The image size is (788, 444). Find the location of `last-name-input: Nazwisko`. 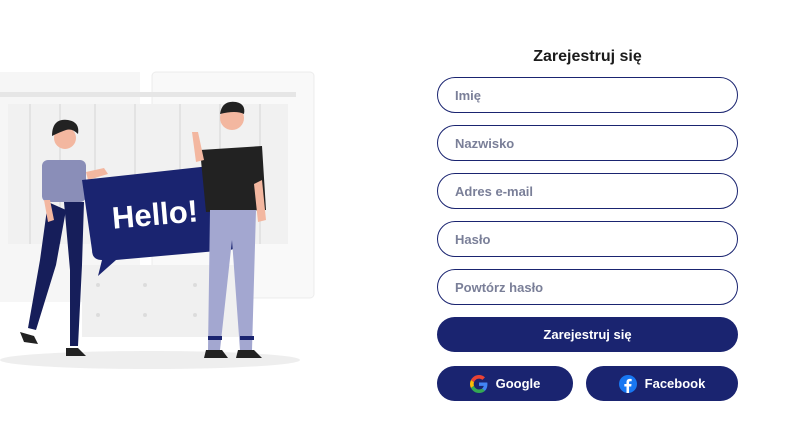

last-name-input: Nazwisko is located at coordinates (587, 143).